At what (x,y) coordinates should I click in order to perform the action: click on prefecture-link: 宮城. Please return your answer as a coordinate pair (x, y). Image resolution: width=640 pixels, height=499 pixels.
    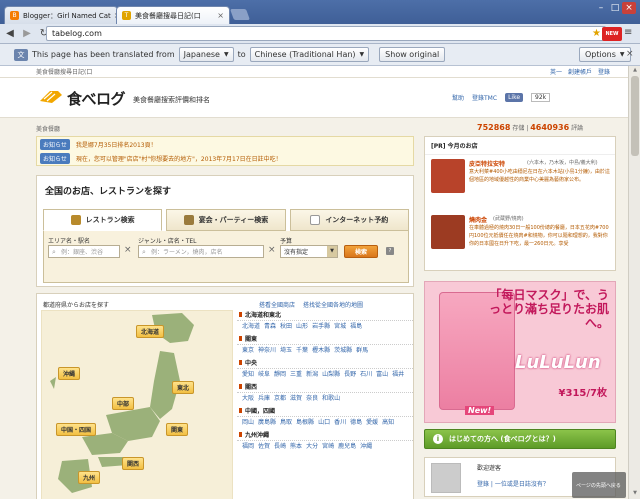
    Looking at the image, I should click on (340, 326).